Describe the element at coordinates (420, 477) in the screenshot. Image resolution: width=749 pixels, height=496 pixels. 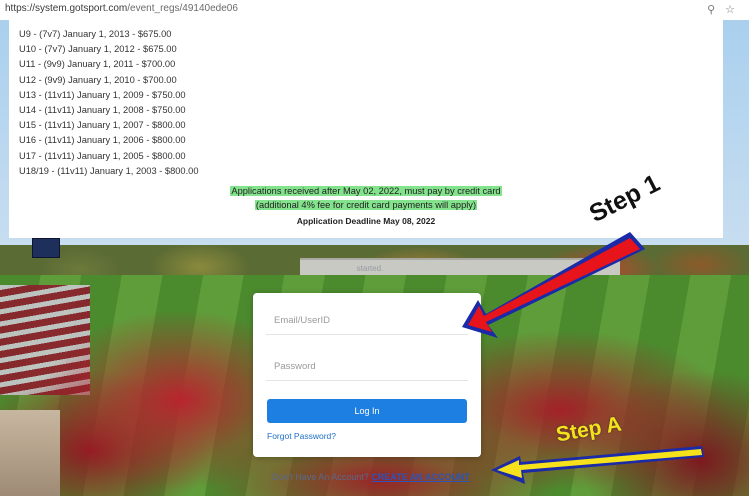
I see `create-account-link: CREATE AN ACCOUNT` at that location.